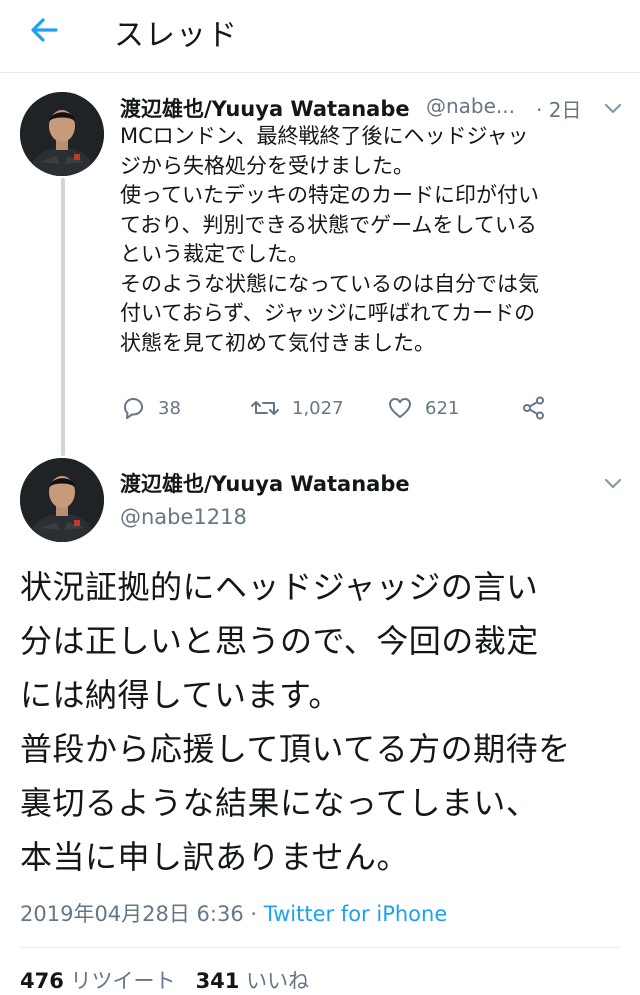 The height and width of the screenshot is (995, 640). I want to click on back-arrow-icon, so click(44, 30).